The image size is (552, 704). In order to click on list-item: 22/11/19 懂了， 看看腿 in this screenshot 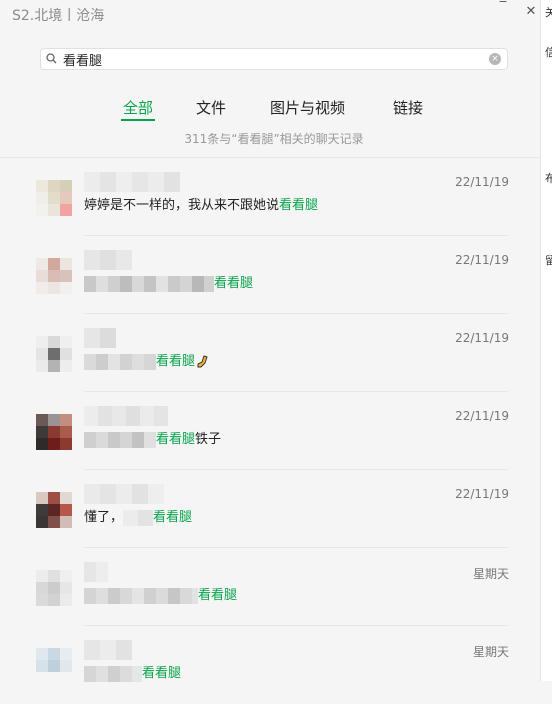, I will do `click(270, 509)`.